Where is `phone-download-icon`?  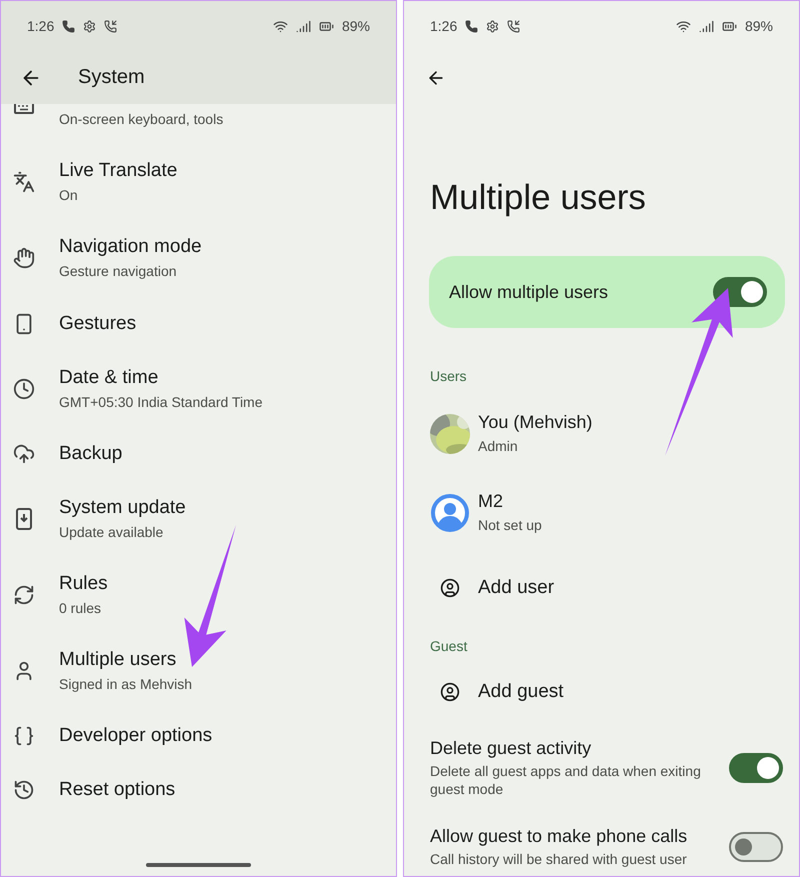
phone-download-icon is located at coordinates (24, 518).